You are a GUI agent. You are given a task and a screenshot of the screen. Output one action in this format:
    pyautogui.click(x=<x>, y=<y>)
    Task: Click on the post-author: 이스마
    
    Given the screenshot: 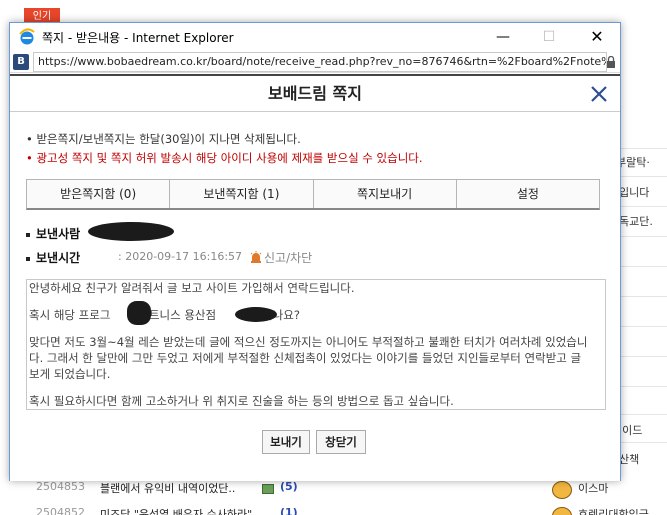 What is the action you would take?
    pyautogui.click(x=593, y=488)
    